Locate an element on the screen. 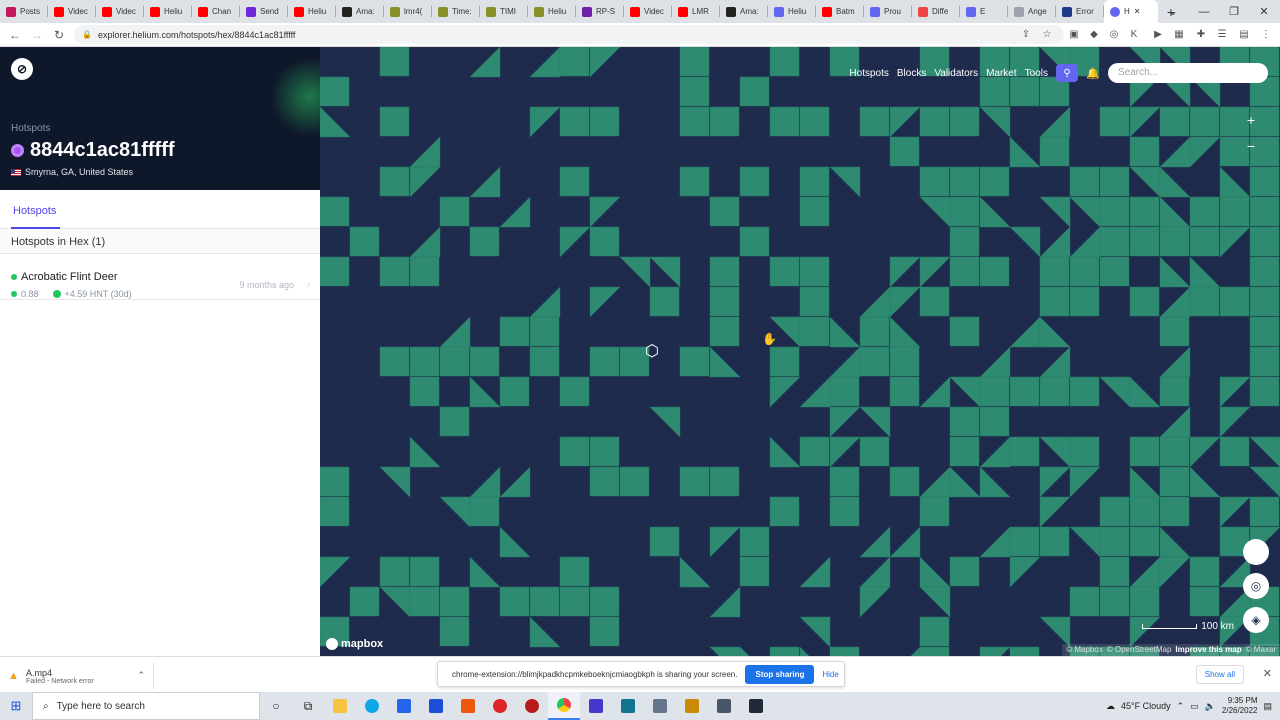 The image size is (1280, 720). close-icon: ✕ is located at coordinates (1267, 673).